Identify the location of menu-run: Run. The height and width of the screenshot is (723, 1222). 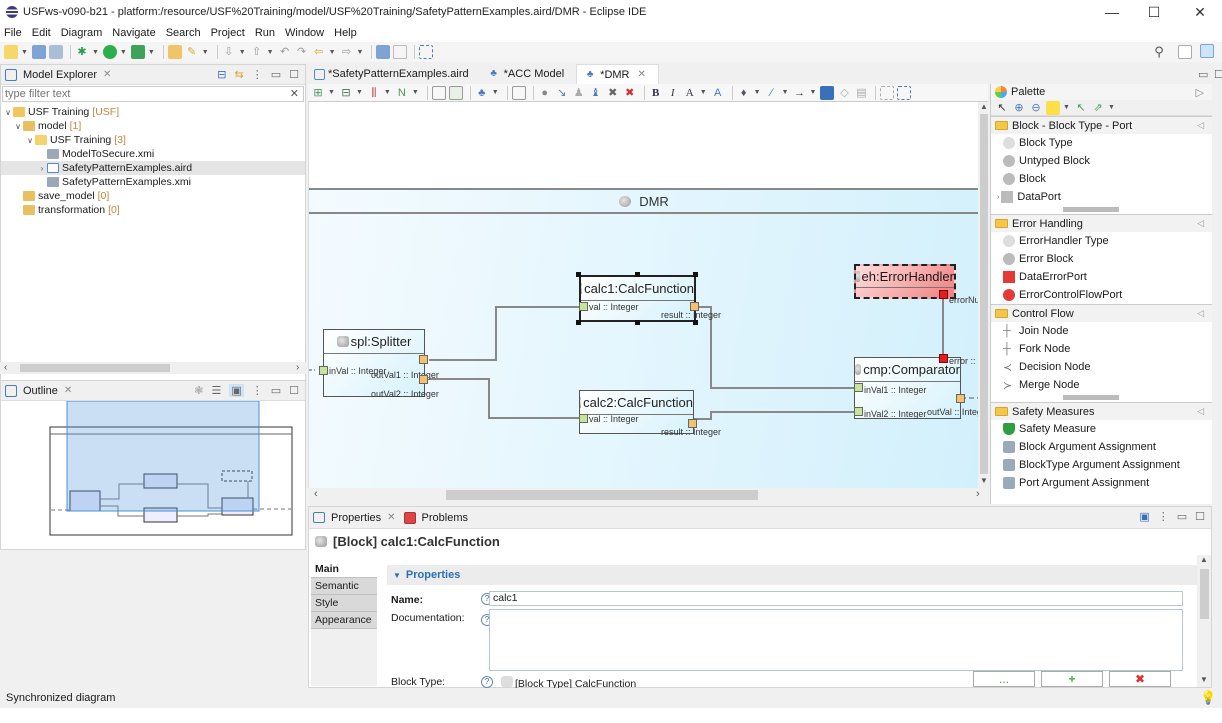
(265, 33).